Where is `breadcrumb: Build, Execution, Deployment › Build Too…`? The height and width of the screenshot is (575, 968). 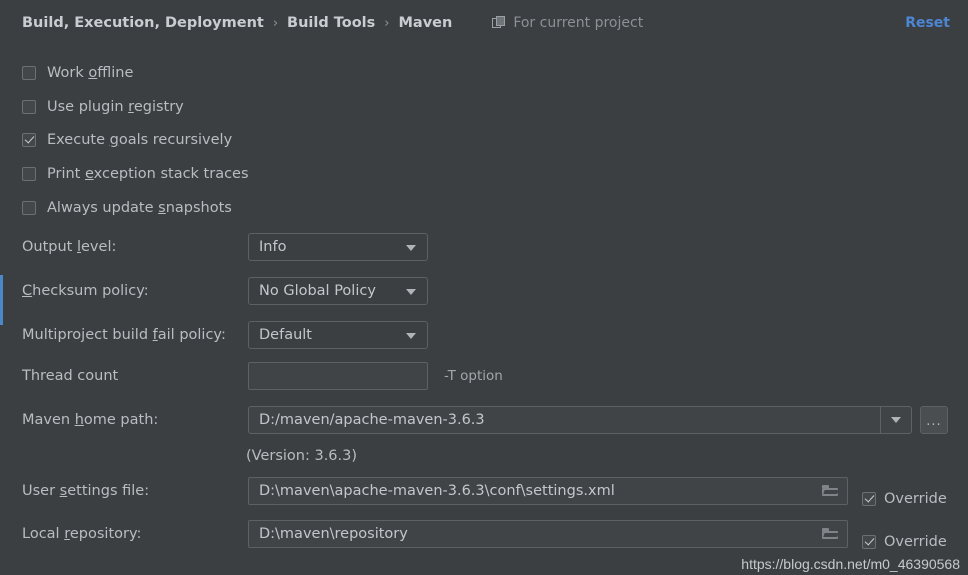 breadcrumb: Build, Execution, Deployment › Build Too… is located at coordinates (237, 23).